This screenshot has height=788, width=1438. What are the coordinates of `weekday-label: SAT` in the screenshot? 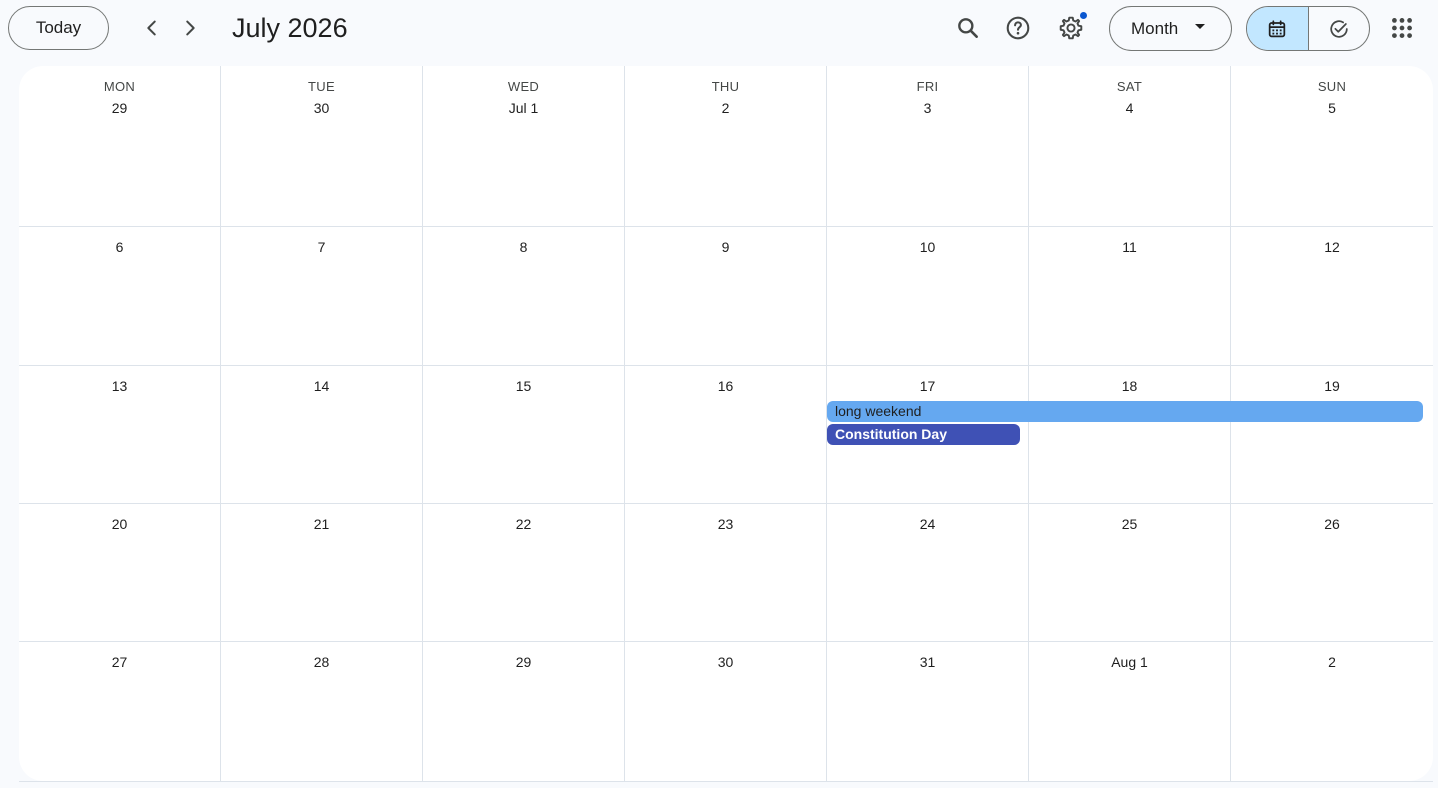 It's located at (1129, 86).